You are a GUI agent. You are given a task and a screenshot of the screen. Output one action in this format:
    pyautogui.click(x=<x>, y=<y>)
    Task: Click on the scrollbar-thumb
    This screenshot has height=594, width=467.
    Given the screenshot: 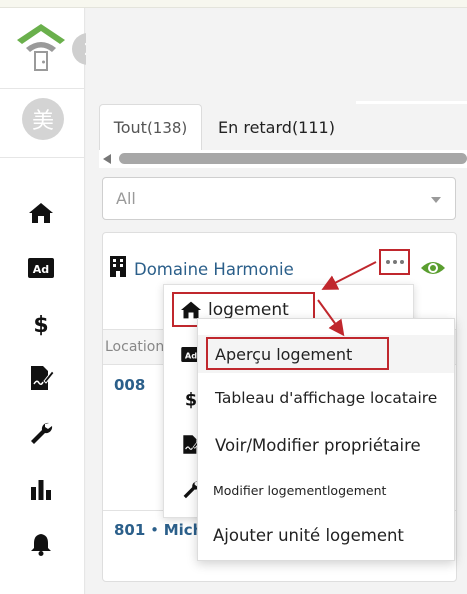 What is the action you would take?
    pyautogui.click(x=293, y=158)
    